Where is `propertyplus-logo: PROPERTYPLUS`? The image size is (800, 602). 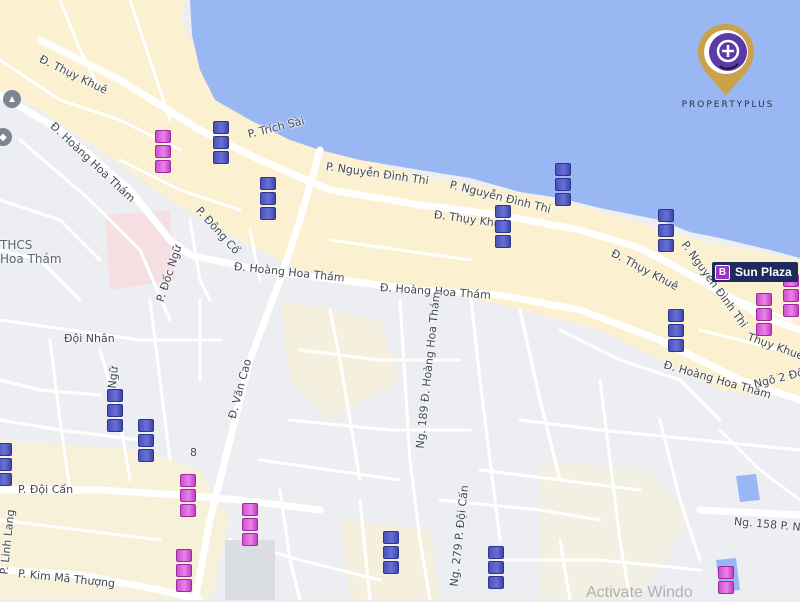
propertyplus-logo: PROPERTYPLUS is located at coordinates (728, 70).